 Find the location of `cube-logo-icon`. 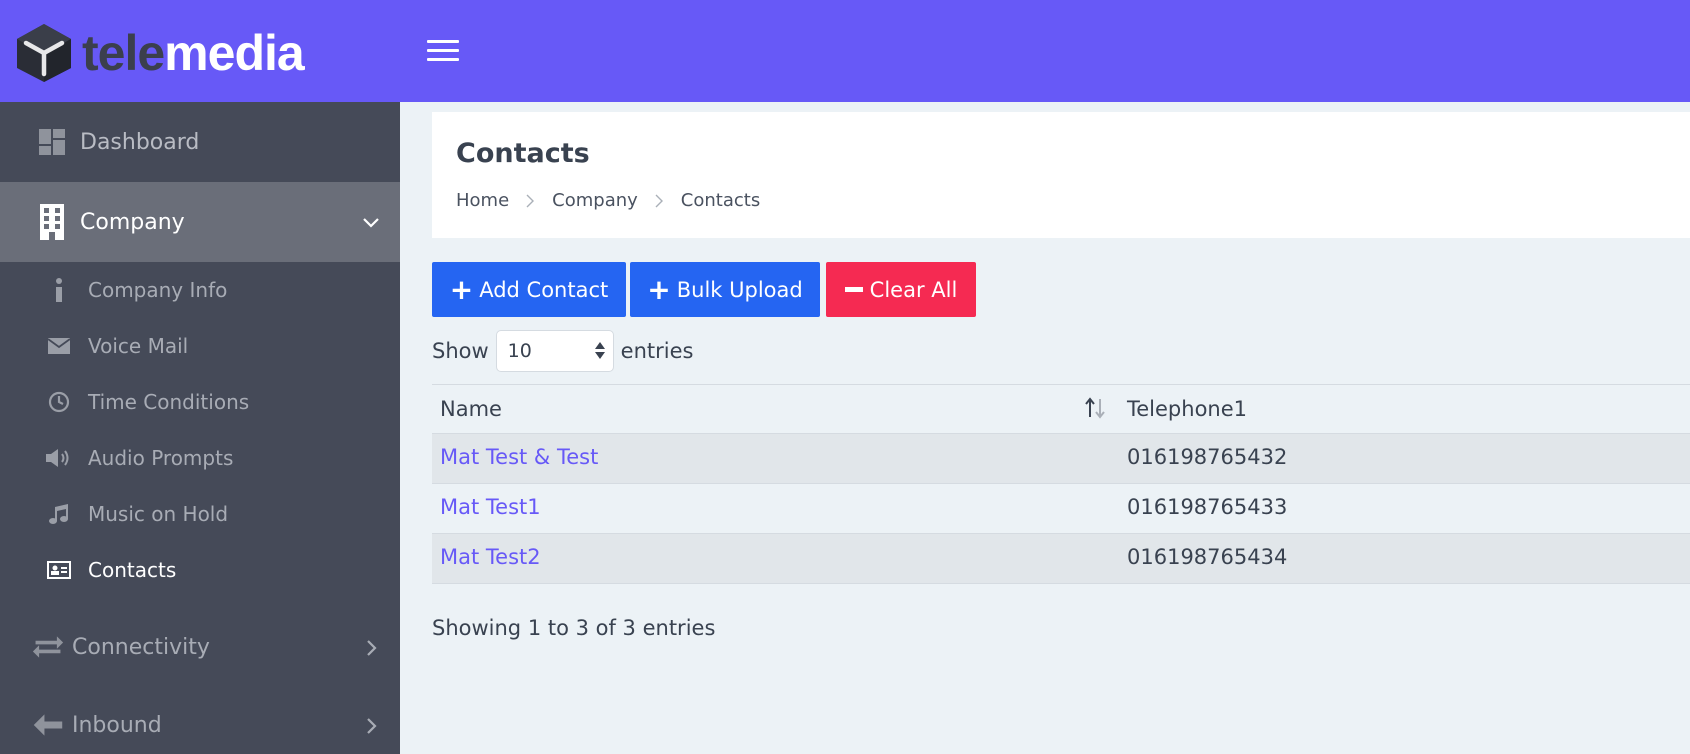

cube-logo-icon is located at coordinates (44, 53).